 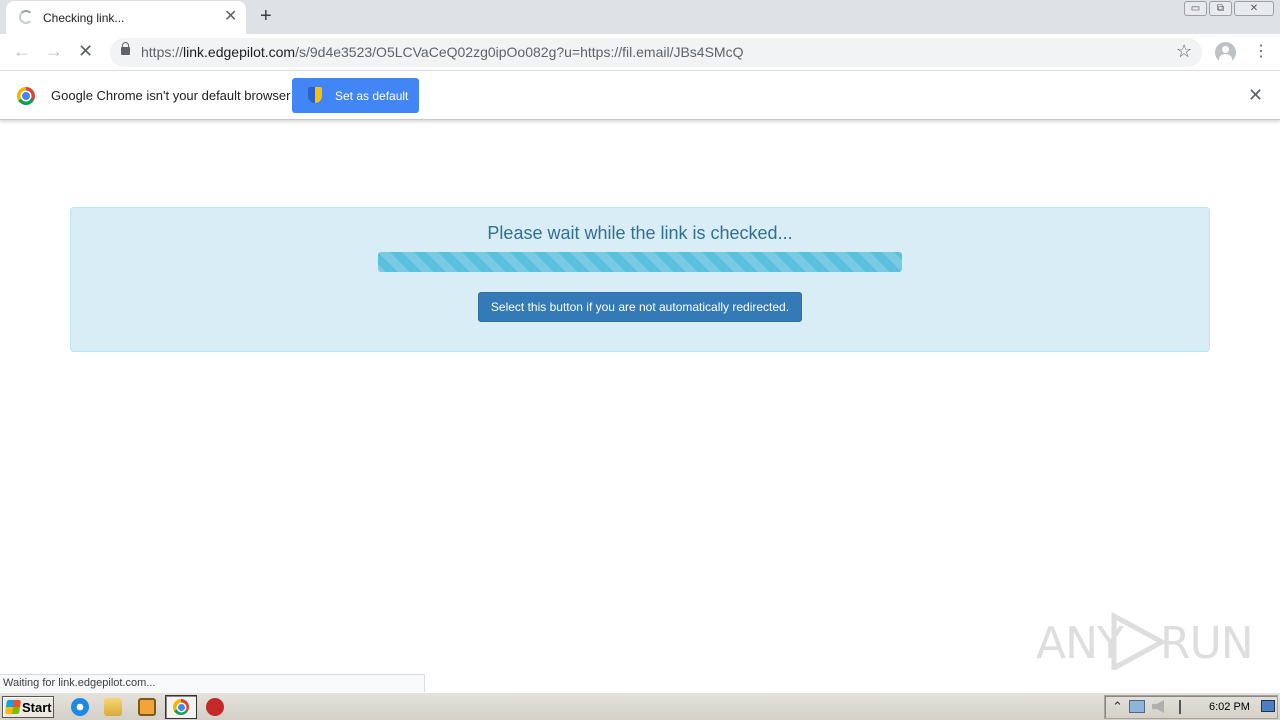 What do you see at coordinates (266, 16) in the screenshot?
I see `new-tab-button: +` at bounding box center [266, 16].